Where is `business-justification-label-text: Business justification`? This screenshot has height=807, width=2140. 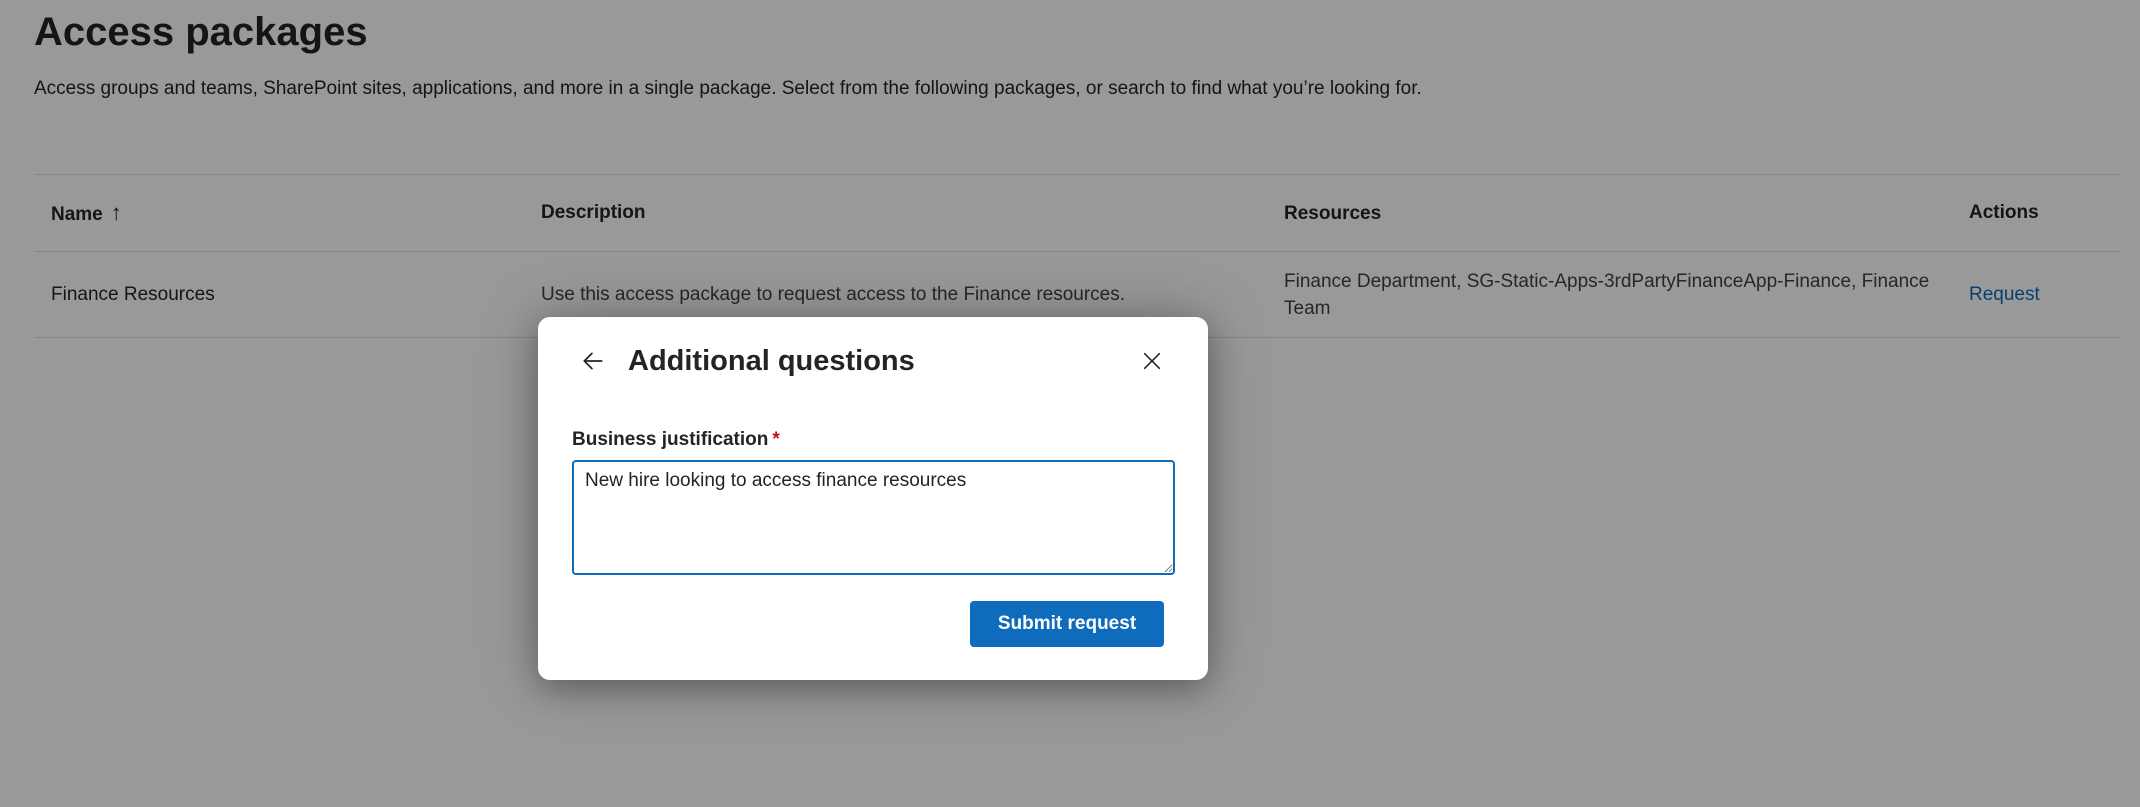
business-justification-label-text: Business justification is located at coordinates (670, 439).